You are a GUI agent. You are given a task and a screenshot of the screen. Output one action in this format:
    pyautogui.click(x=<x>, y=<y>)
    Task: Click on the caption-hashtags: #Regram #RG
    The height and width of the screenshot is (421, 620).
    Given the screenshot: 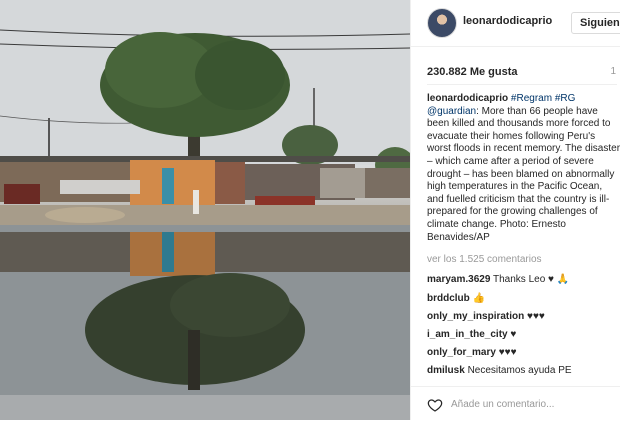 What is the action you would take?
    pyautogui.click(x=543, y=98)
    